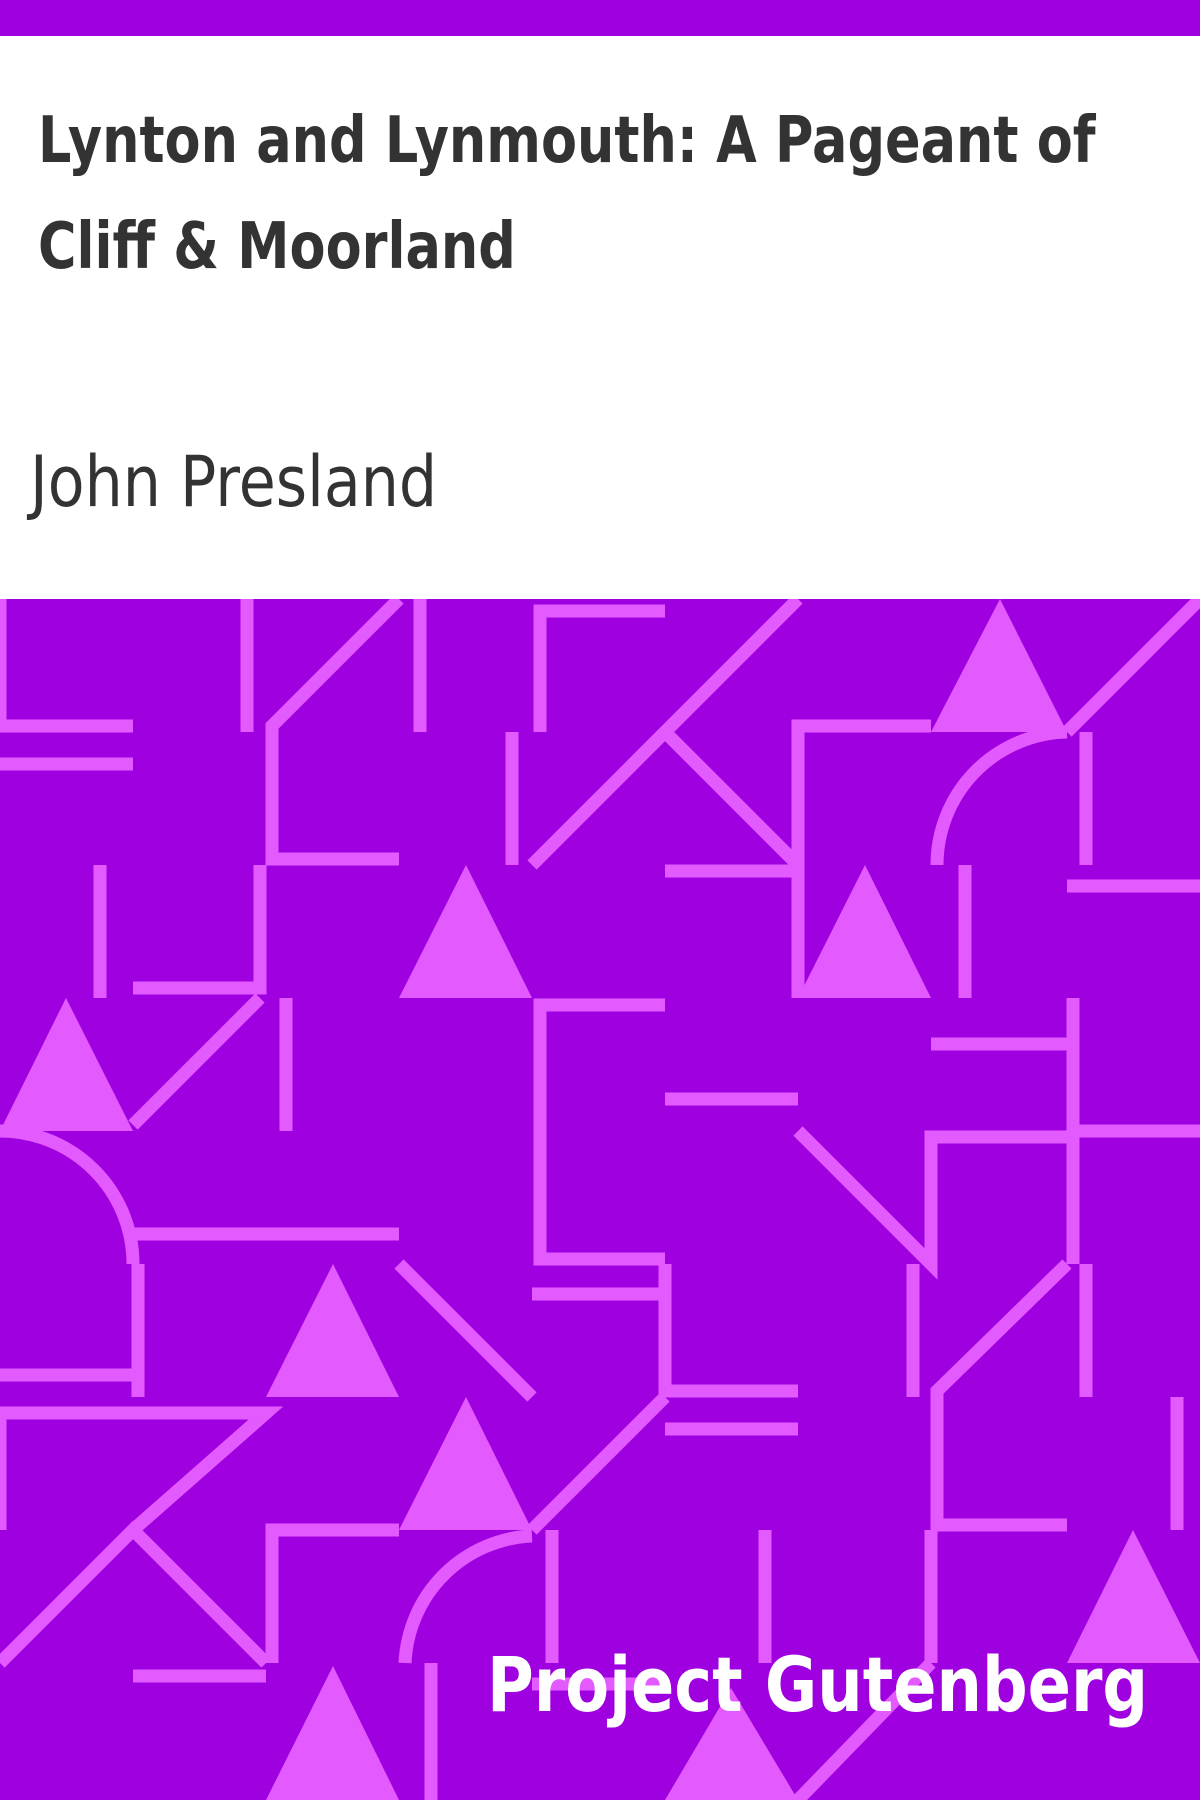 Image resolution: width=1200 pixels, height=1800 pixels. I want to click on top-color-band, so click(600, 18).